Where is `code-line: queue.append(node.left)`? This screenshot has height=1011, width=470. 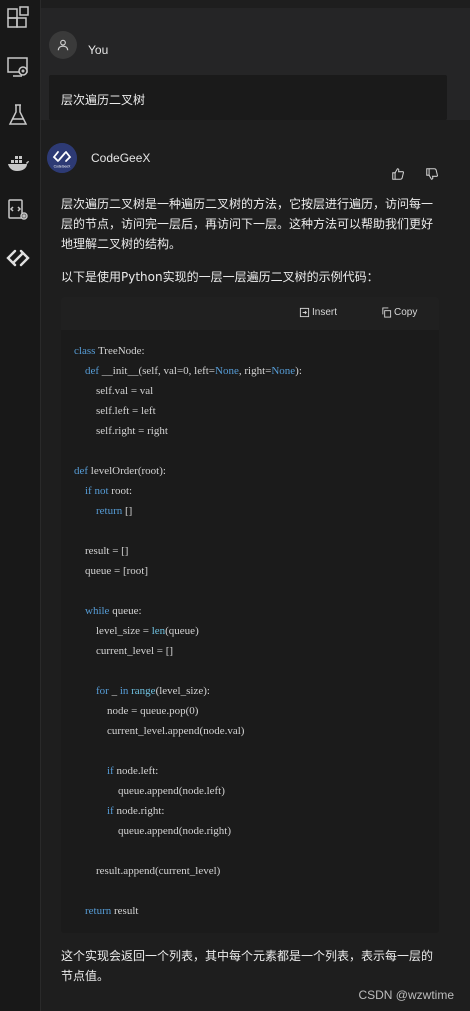 code-line: queue.append(node.left) is located at coordinates (149, 791).